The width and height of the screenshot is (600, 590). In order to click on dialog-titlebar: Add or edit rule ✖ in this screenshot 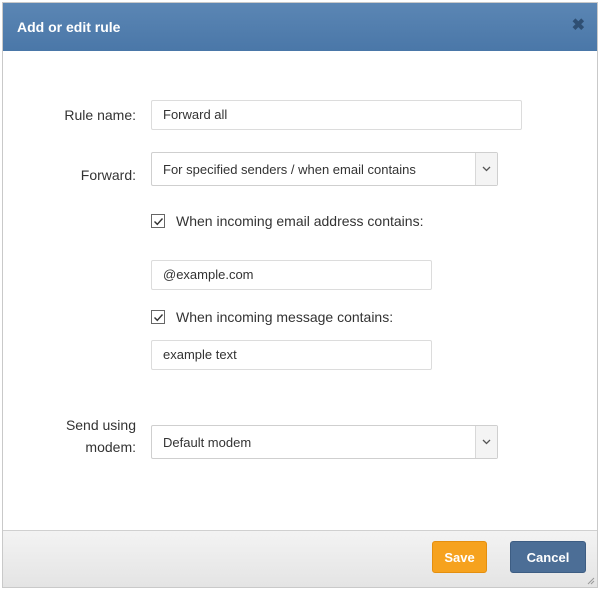, I will do `click(300, 27)`.